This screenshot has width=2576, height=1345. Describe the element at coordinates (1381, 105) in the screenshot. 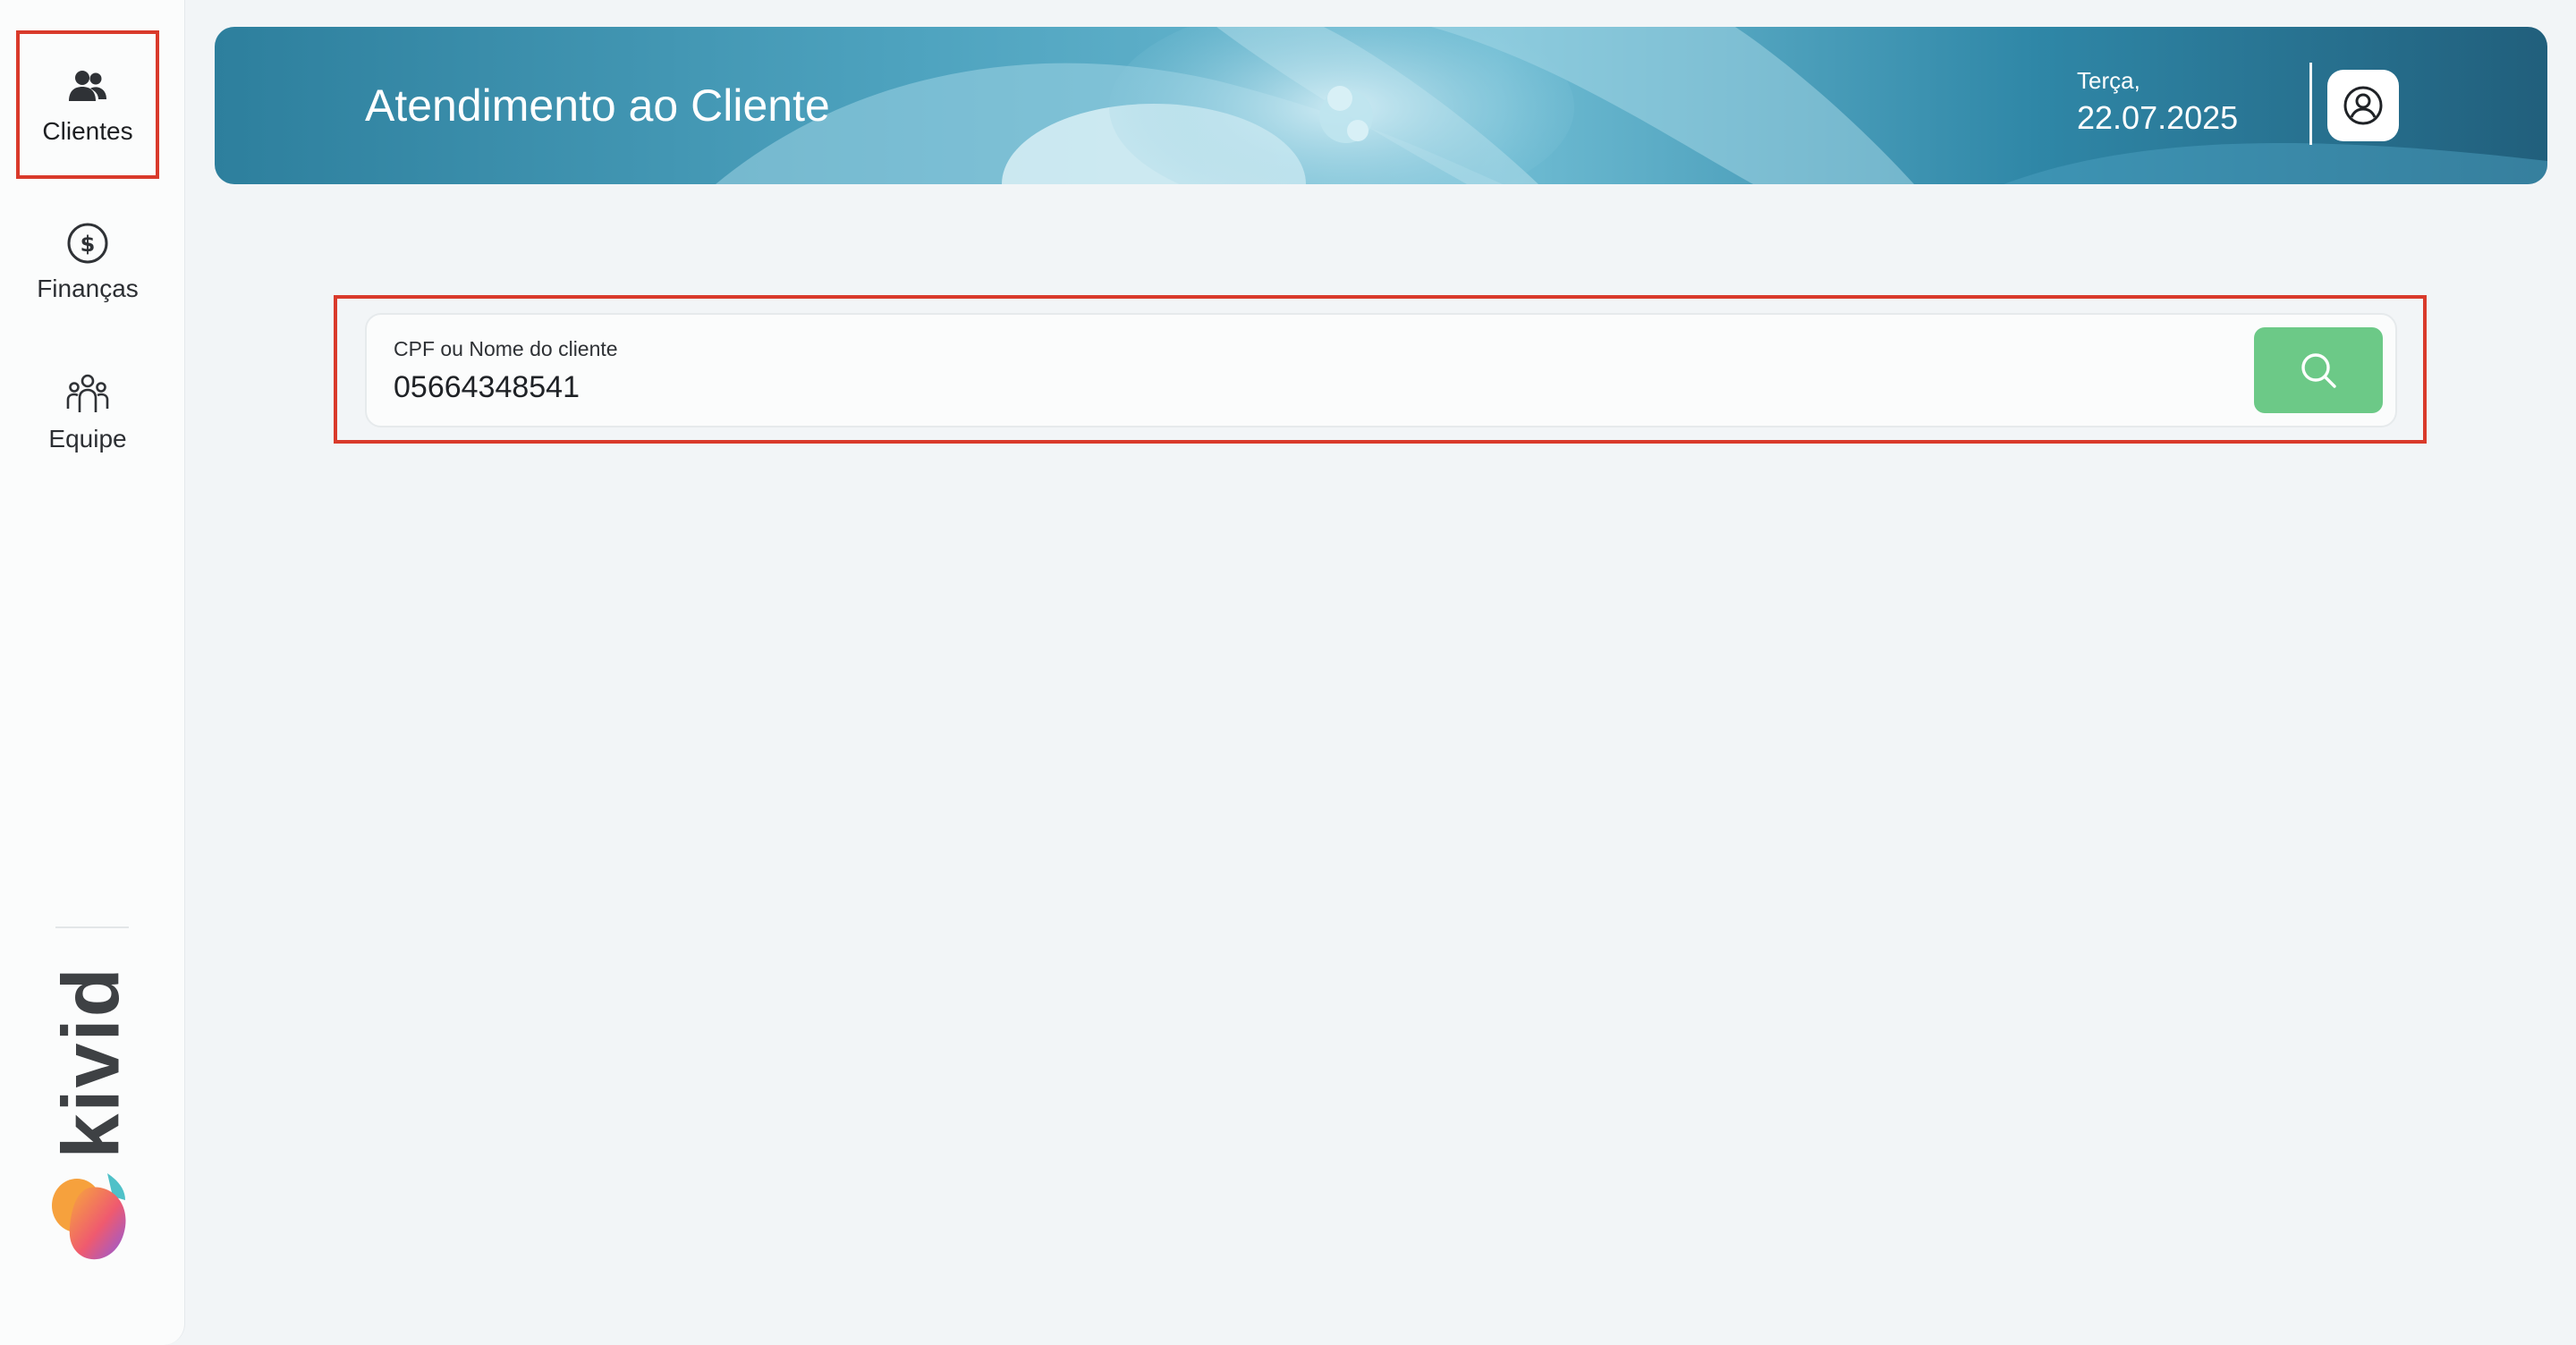

I see `header-banner: Atendimento ao Cliente Terça, 22.07.2025` at that location.